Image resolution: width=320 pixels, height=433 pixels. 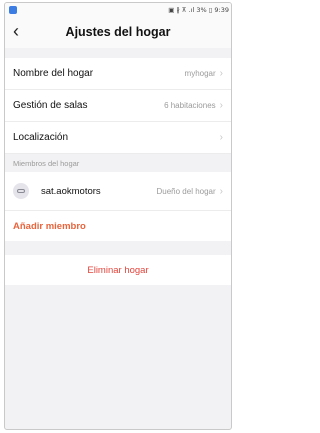 What do you see at coordinates (118, 226) in the screenshot?
I see `add-member-button: Añadir miembro` at bounding box center [118, 226].